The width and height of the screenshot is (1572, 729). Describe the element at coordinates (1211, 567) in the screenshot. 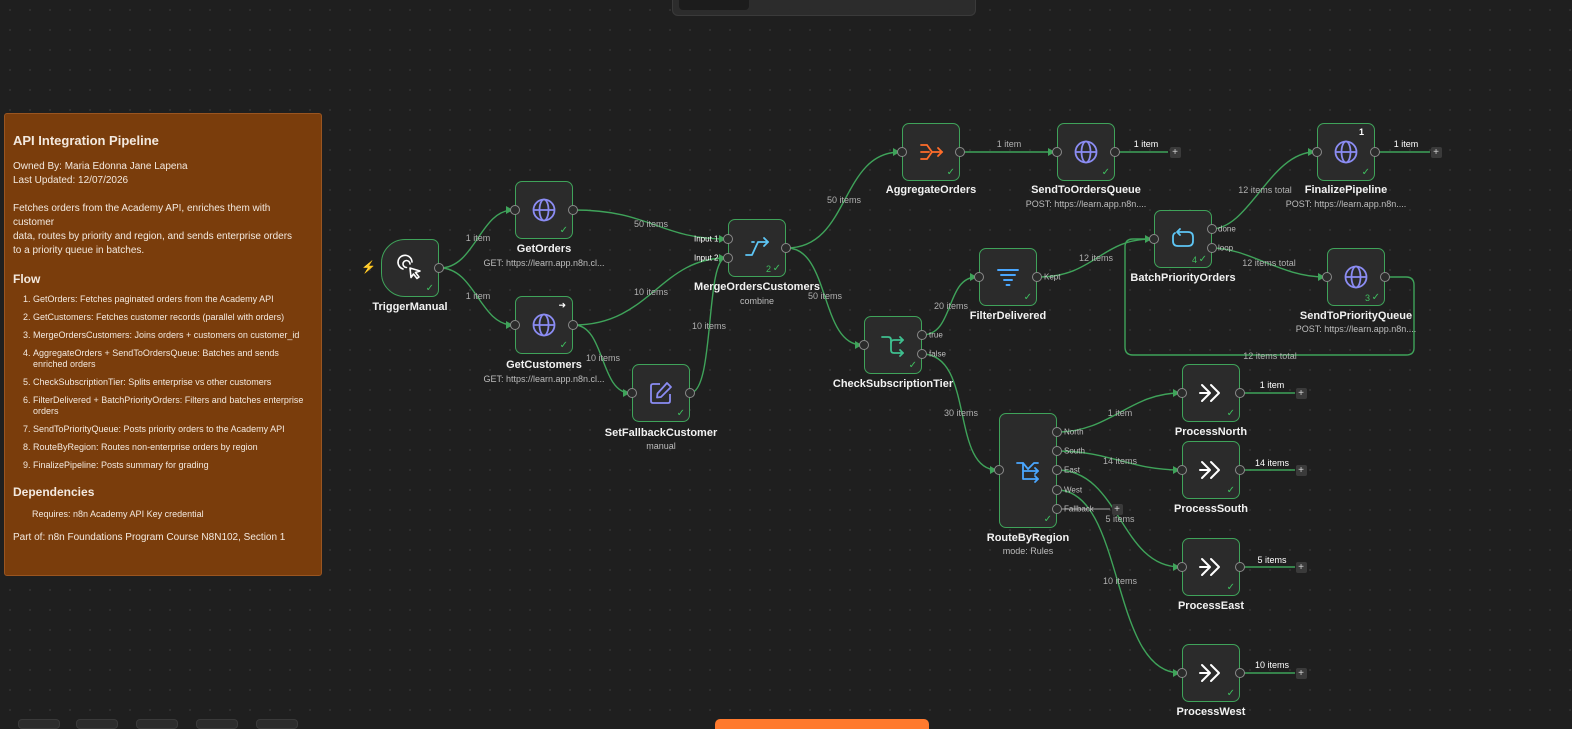

I see `node-process-east: ✓` at that location.